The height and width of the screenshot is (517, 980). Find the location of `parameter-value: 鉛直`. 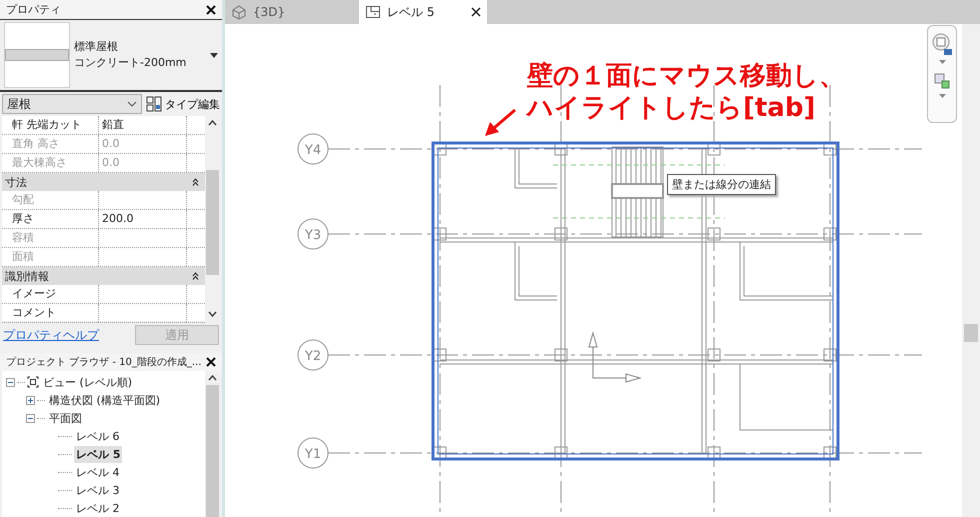

parameter-value: 鉛直 is located at coordinates (143, 125).